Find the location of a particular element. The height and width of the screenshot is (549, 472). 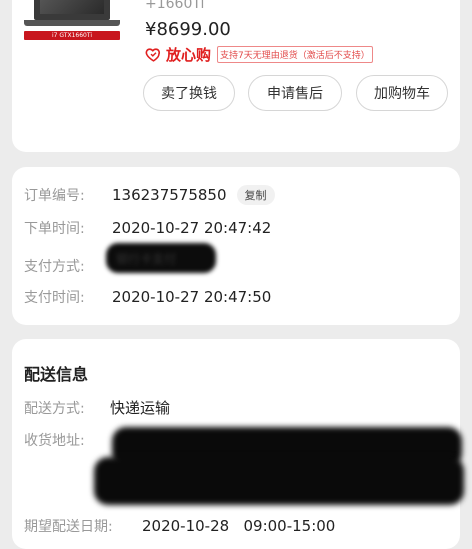

copy-button: 复制 is located at coordinates (255, 195).